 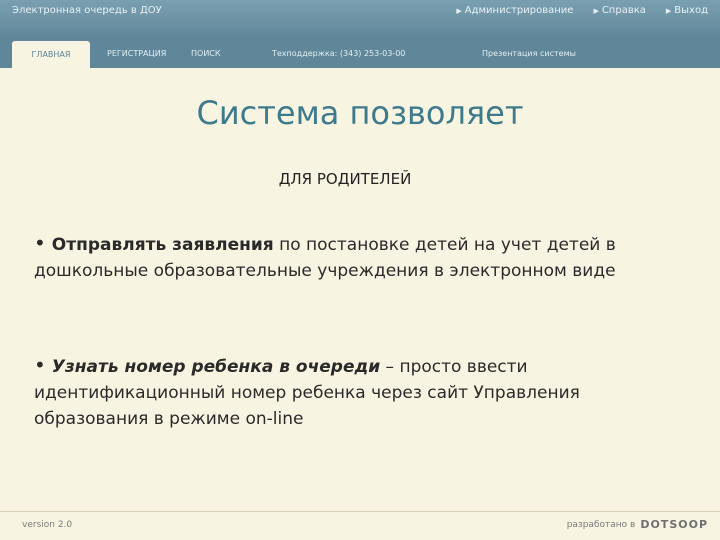 What do you see at coordinates (87, 10) in the screenshot?
I see `app-title: Электронная очередь в ДОУ` at bounding box center [87, 10].